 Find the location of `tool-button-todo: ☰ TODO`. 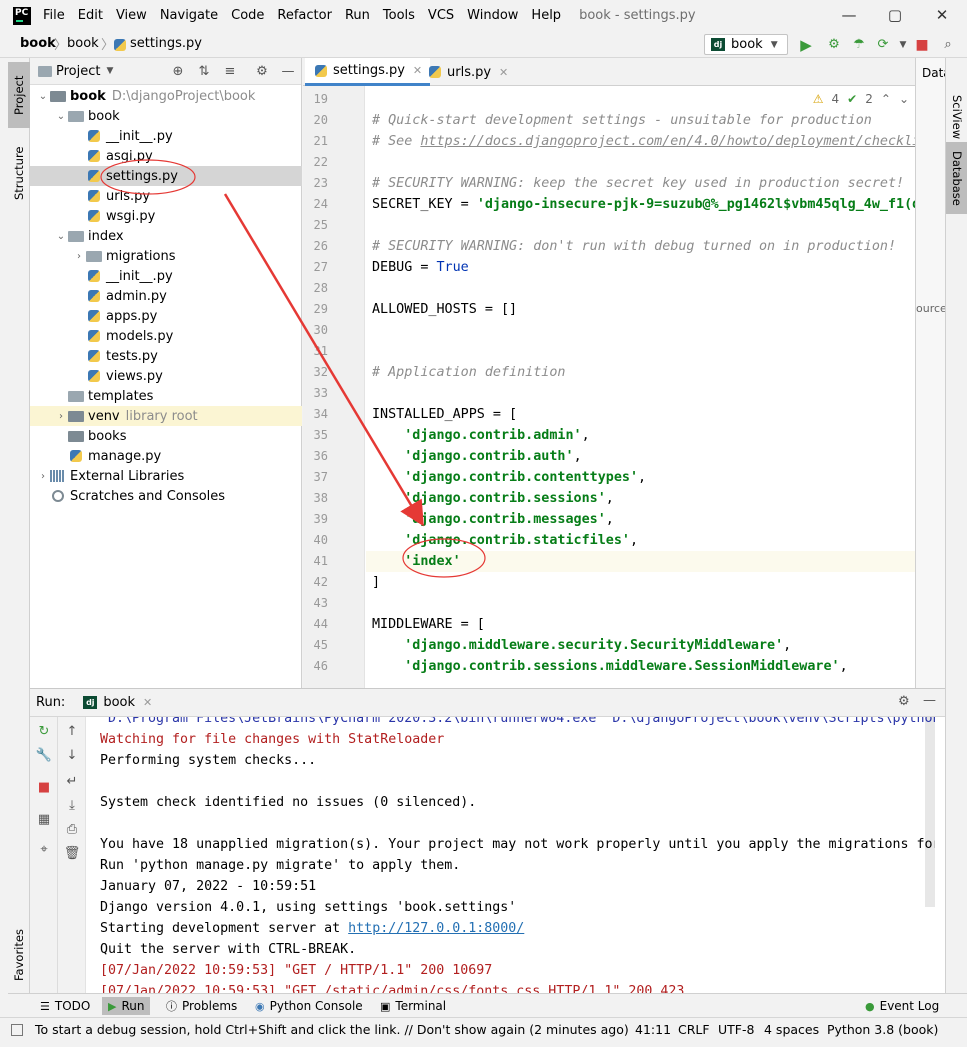

tool-button-todo: ☰ TODO is located at coordinates (65, 1006).